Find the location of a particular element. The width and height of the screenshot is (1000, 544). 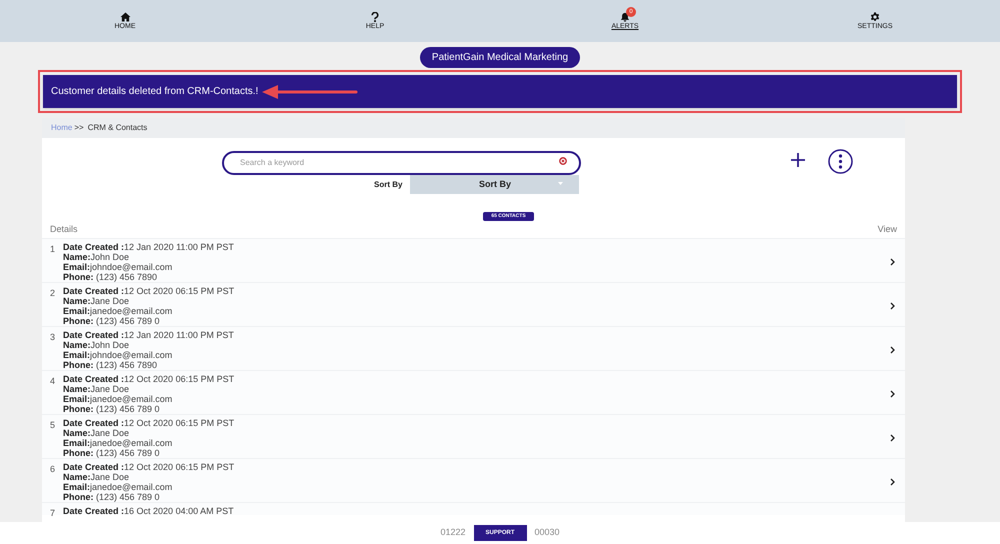

view-heading: View is located at coordinates (887, 229).